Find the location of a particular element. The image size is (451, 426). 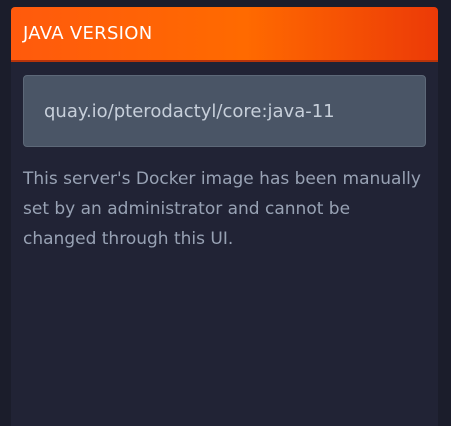

card-title: JAVA VERSION is located at coordinates (88, 33).